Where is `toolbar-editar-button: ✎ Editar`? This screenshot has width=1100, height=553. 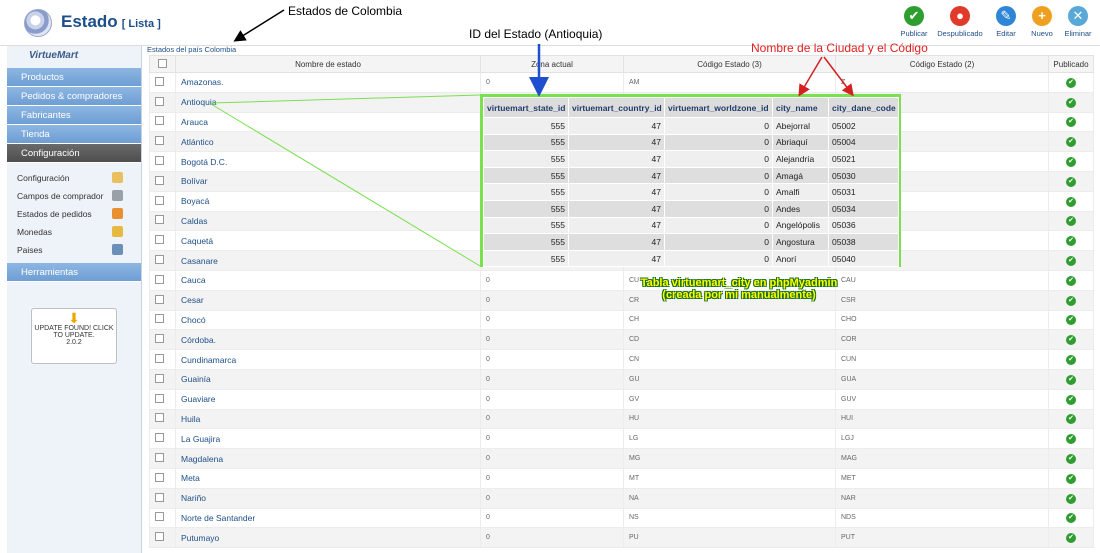
toolbar-editar-button: ✎ Editar is located at coordinates (1006, 22).